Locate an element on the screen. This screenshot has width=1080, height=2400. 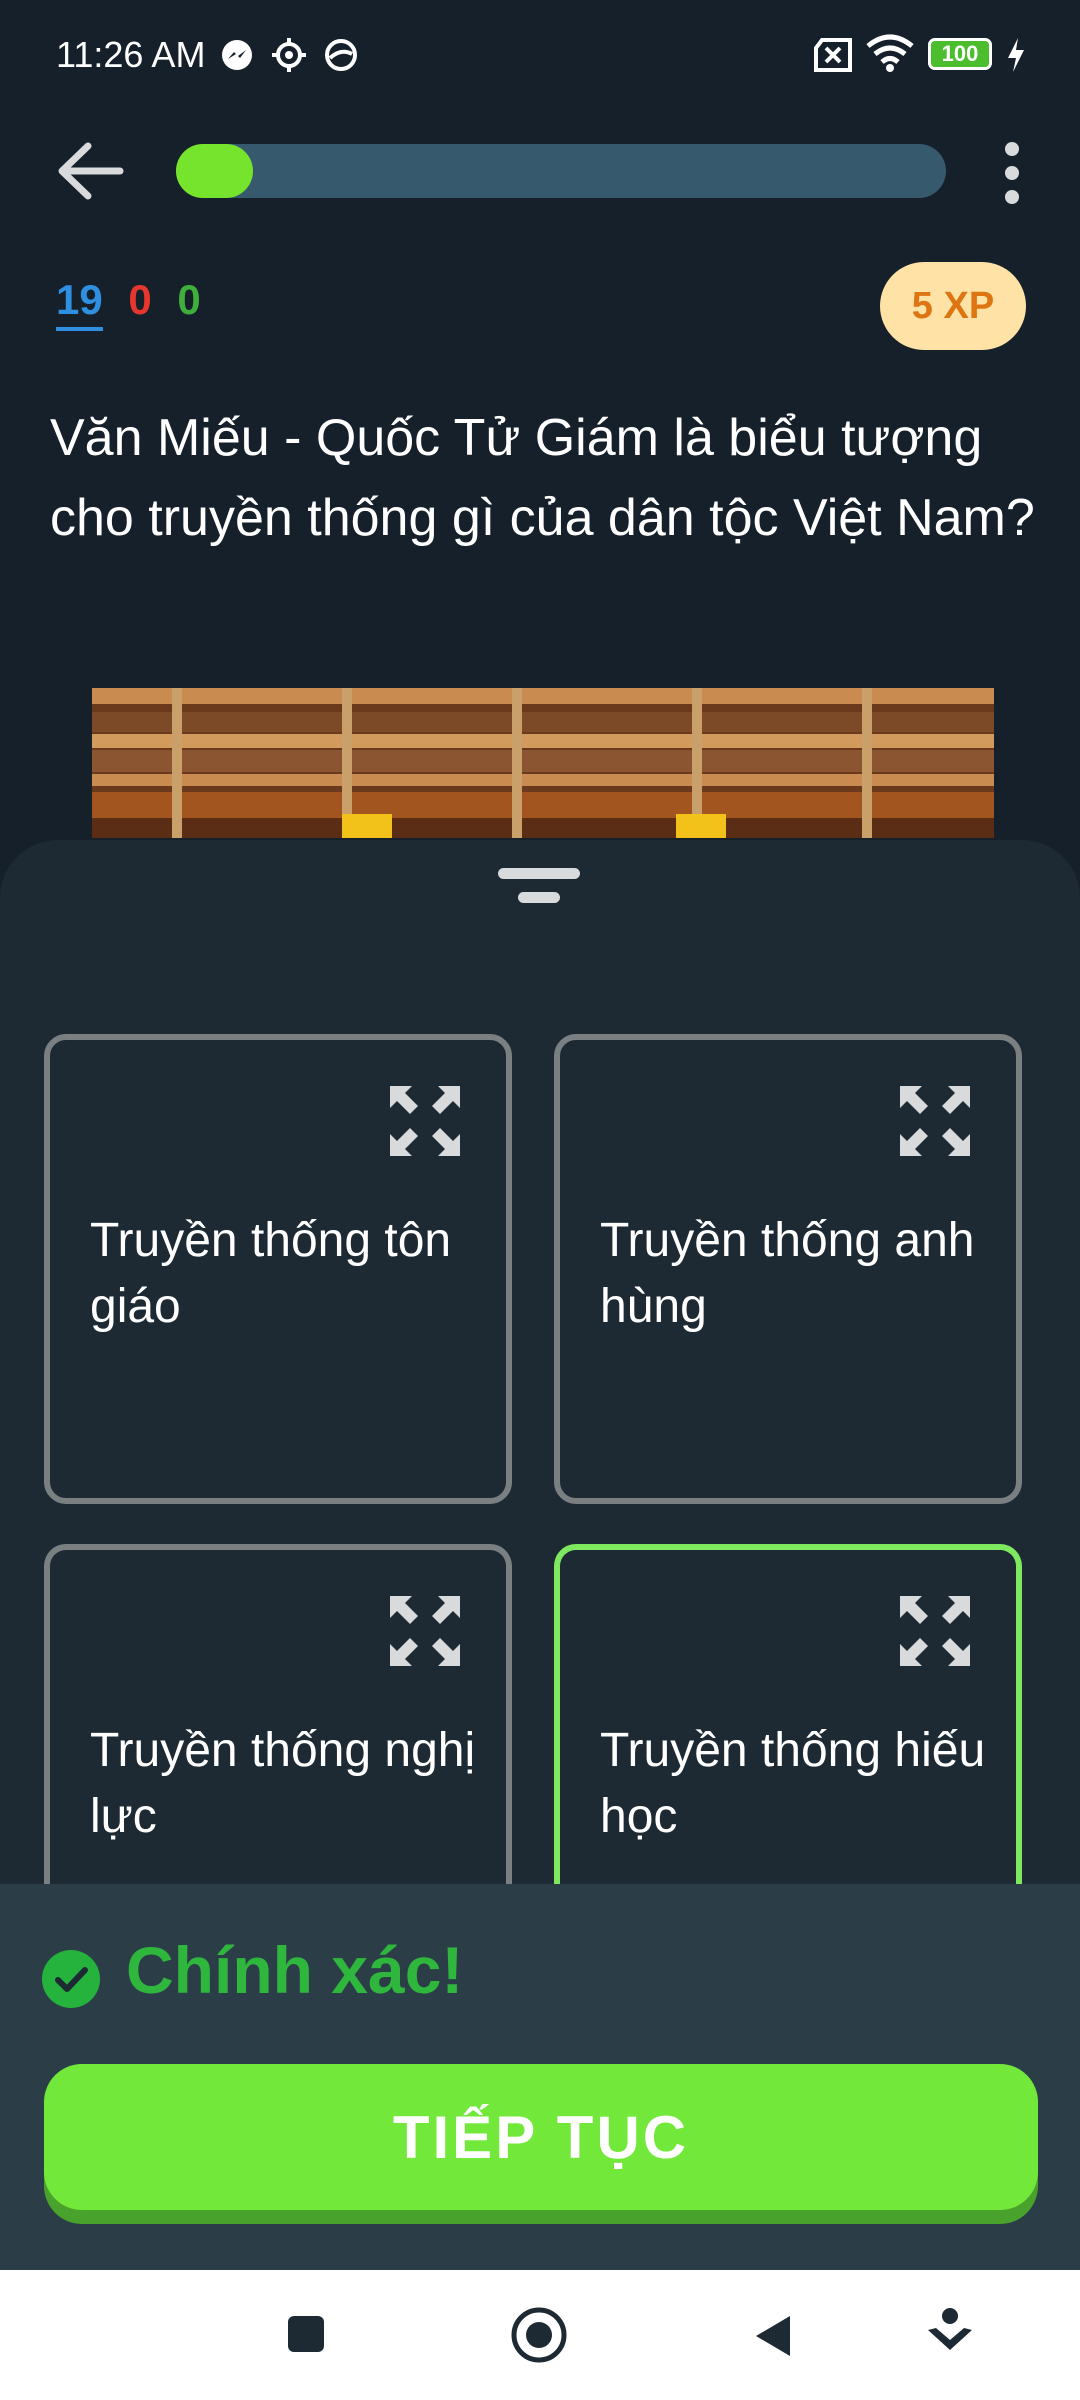
status-time: 11:26 AM is located at coordinates (131, 54).